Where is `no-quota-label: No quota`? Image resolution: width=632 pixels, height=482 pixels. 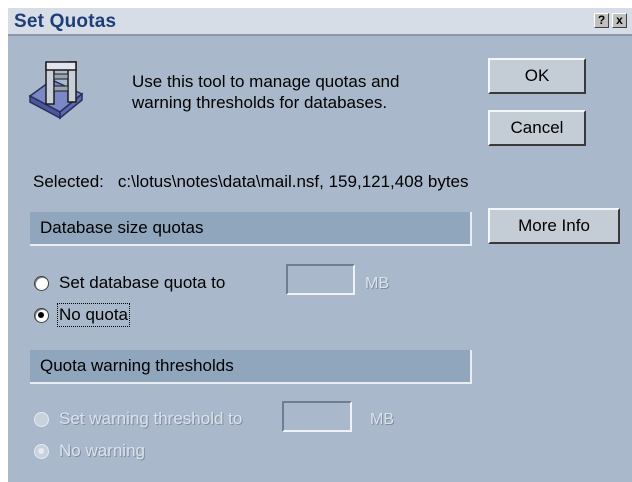
no-quota-label: No quota is located at coordinates (93, 315).